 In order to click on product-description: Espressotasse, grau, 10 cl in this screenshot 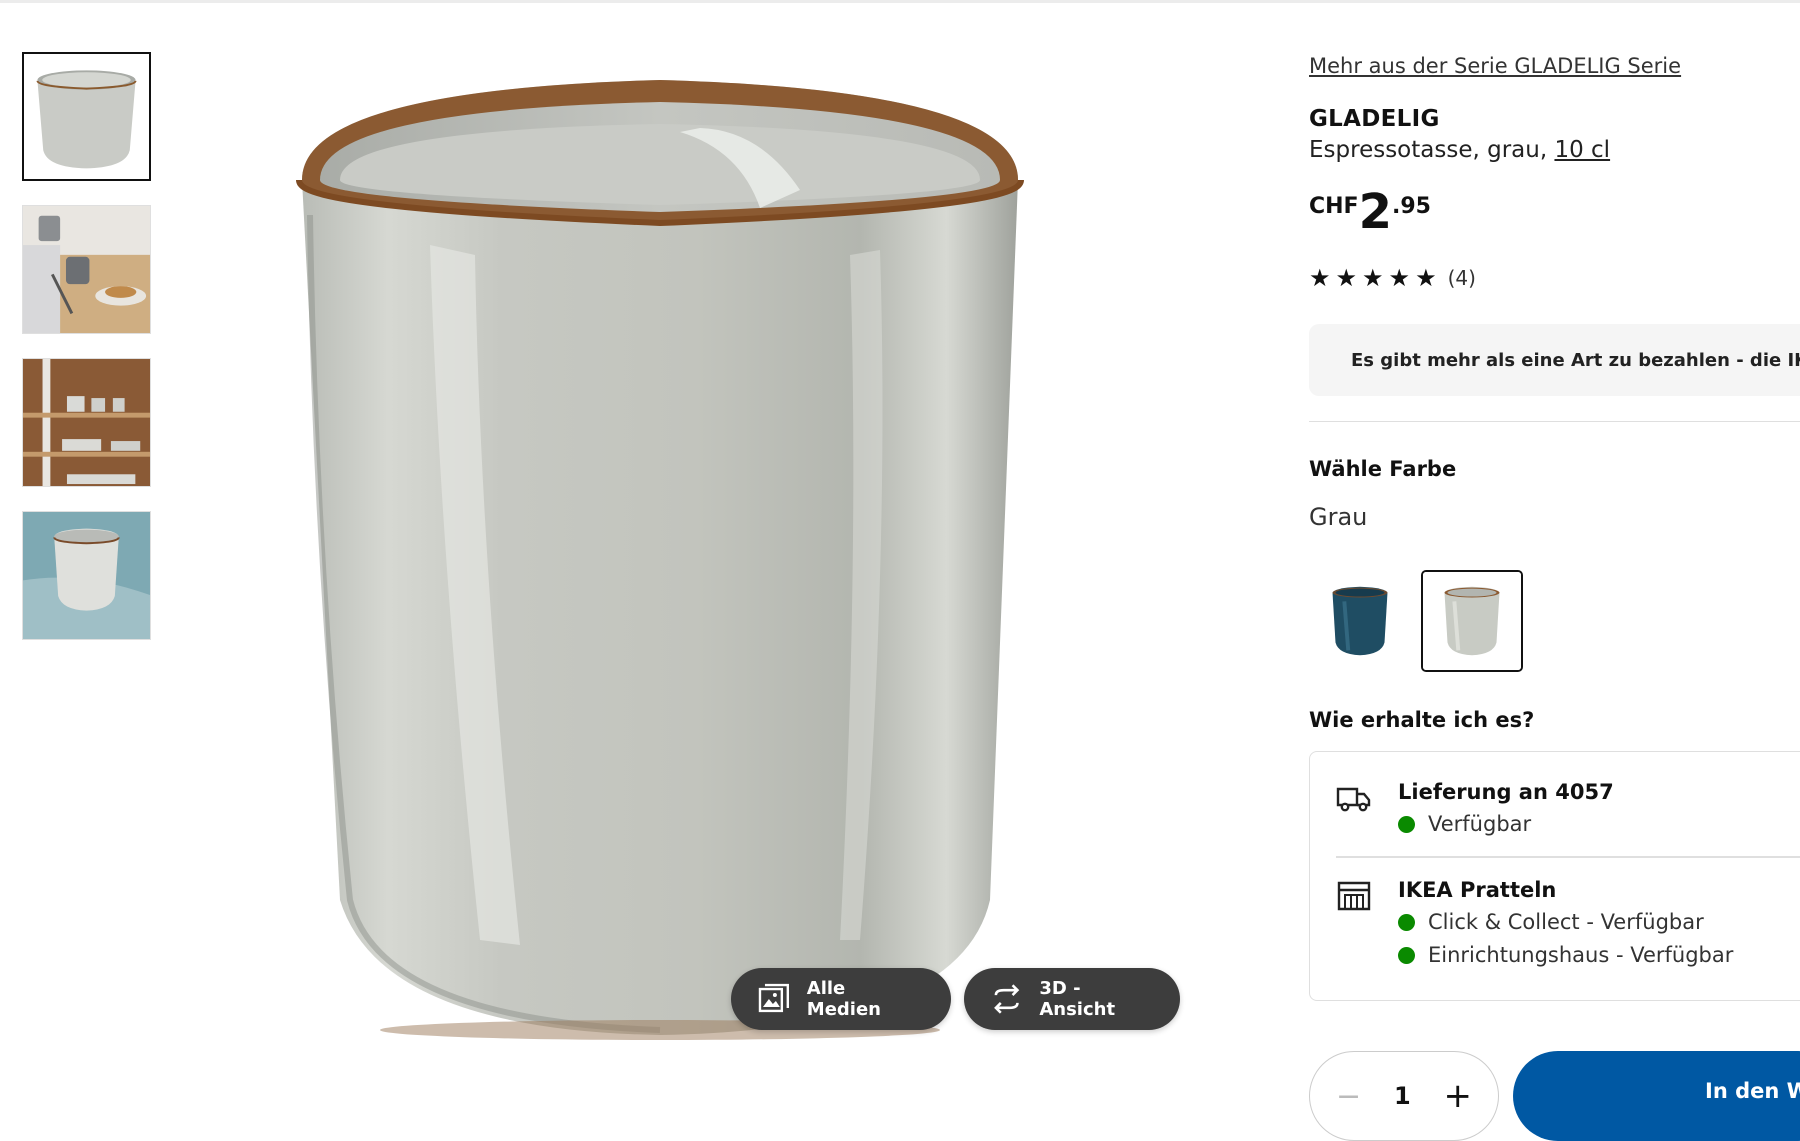, I will do `click(1459, 150)`.